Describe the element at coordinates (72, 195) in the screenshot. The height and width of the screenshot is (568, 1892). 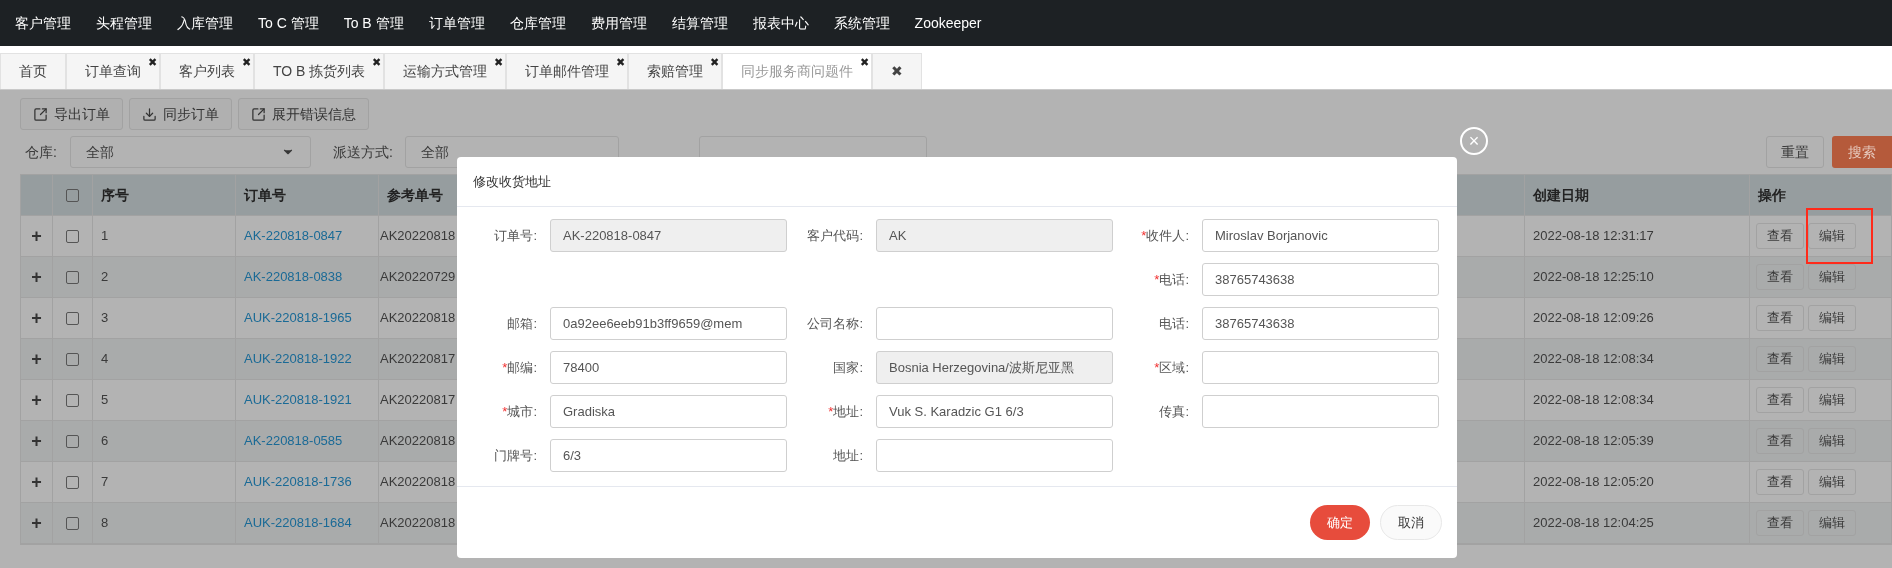
I see `select-all-checkbox` at that location.